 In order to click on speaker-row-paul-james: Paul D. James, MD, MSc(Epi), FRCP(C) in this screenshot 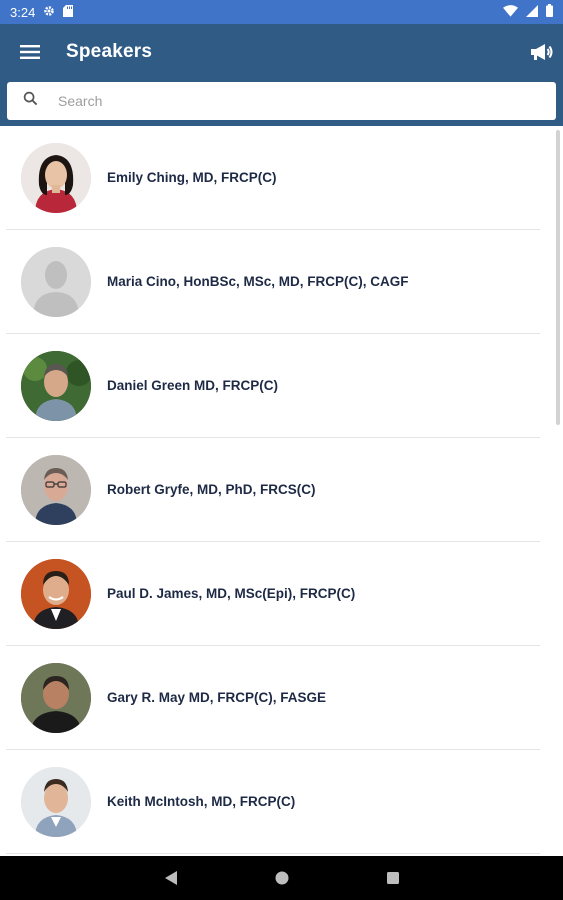, I will do `click(273, 594)`.